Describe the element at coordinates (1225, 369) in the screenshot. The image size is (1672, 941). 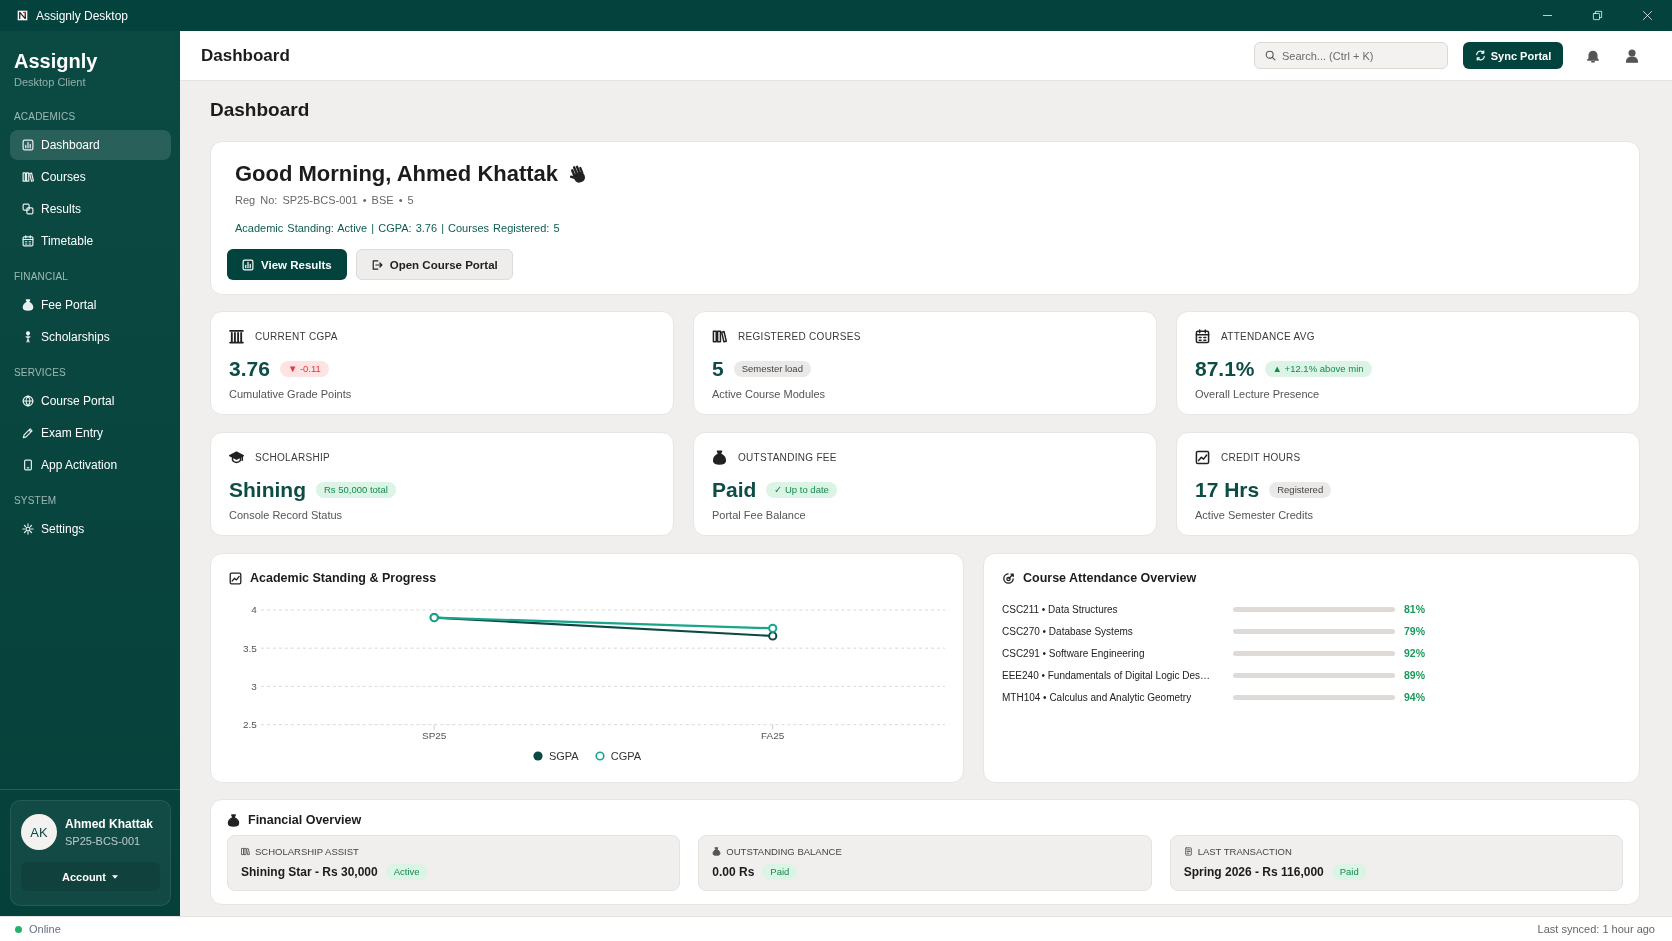
I see `stat-value: 87.1%` at that location.